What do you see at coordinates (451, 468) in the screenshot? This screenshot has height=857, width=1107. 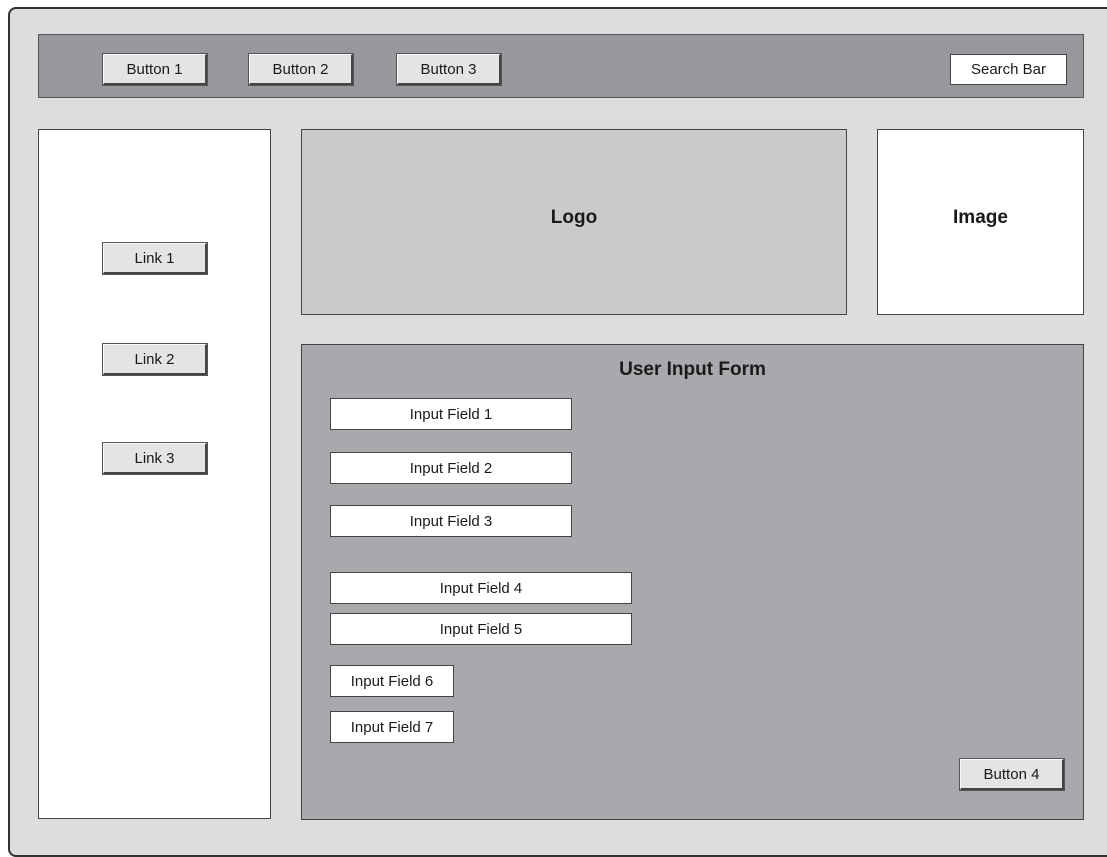 I see `input-field-2: Input Field 2` at bounding box center [451, 468].